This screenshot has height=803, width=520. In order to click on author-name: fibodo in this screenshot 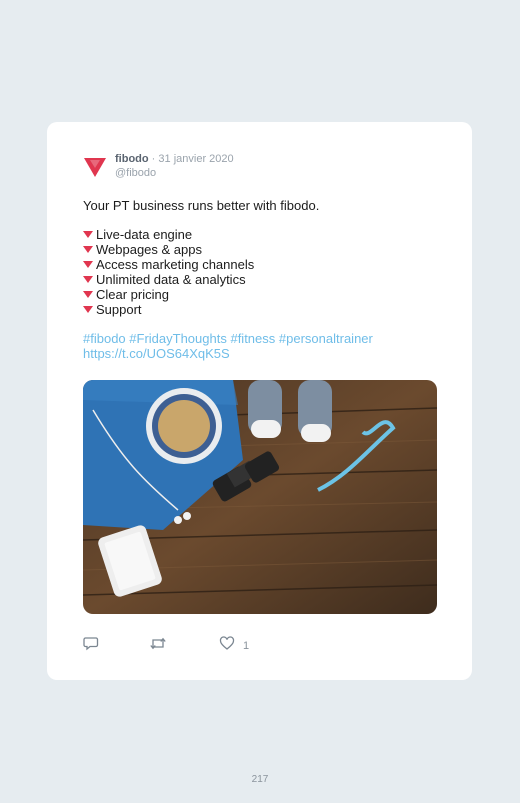, I will do `click(132, 159)`.